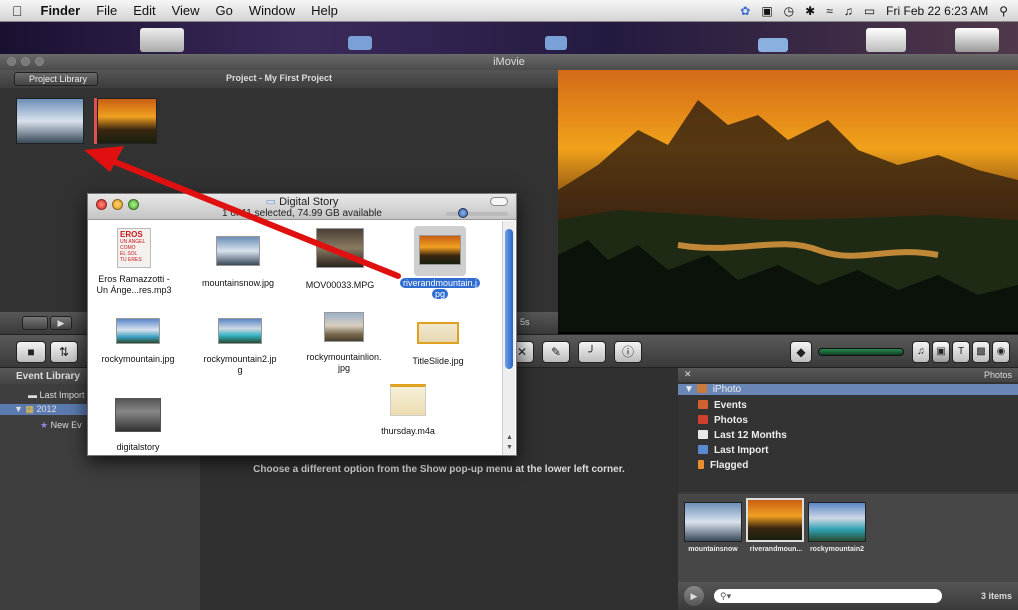 The height and width of the screenshot is (610, 1018). I want to click on event-library-item-last-import: ▬ Last Import, so click(56, 395).